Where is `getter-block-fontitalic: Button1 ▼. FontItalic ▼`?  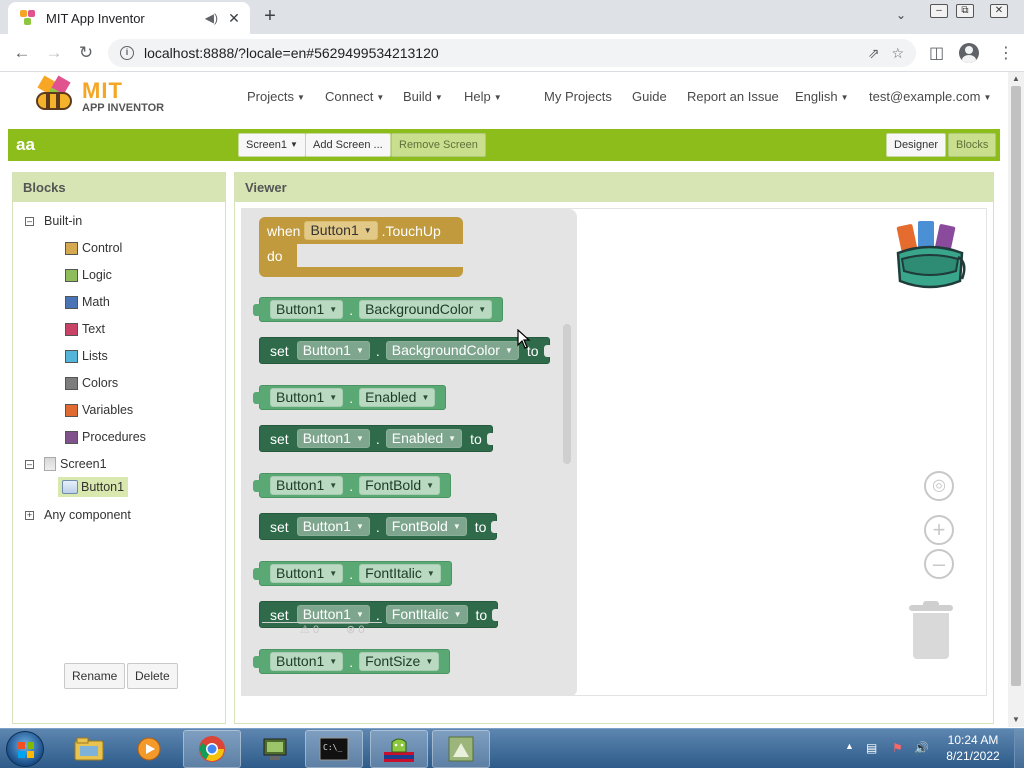 getter-block-fontitalic: Button1 ▼. FontItalic ▼ is located at coordinates (352, 573).